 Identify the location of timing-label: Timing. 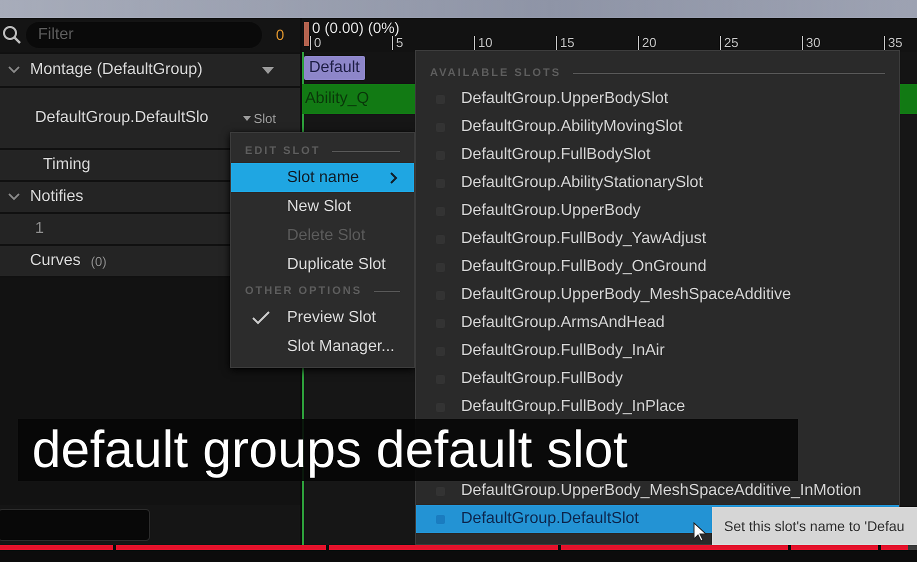
(66, 165).